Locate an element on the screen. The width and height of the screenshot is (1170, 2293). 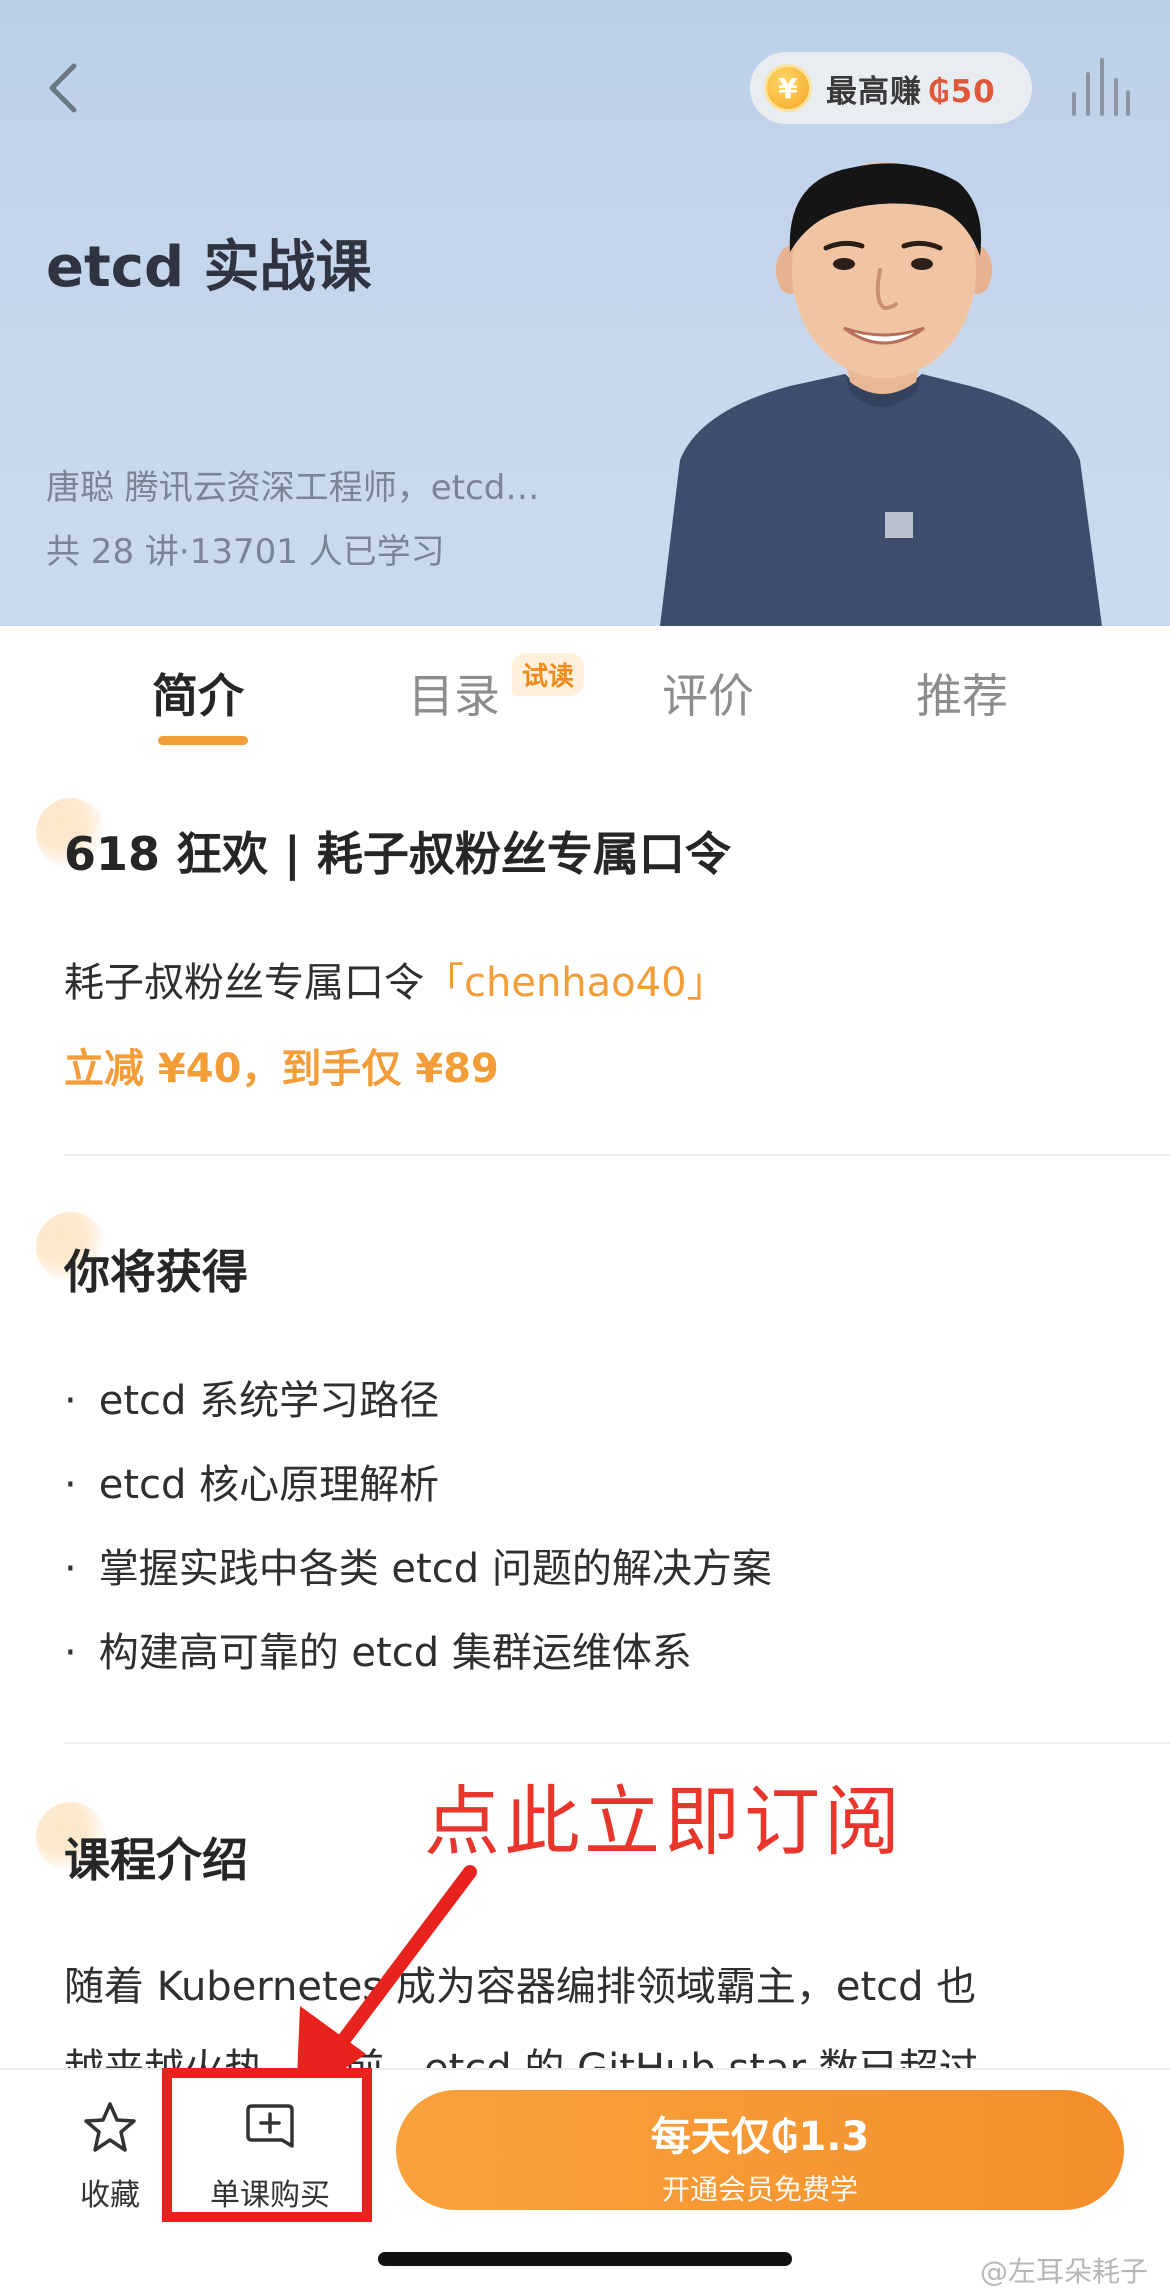
coin-icon: ¥ is located at coordinates (788, 88).